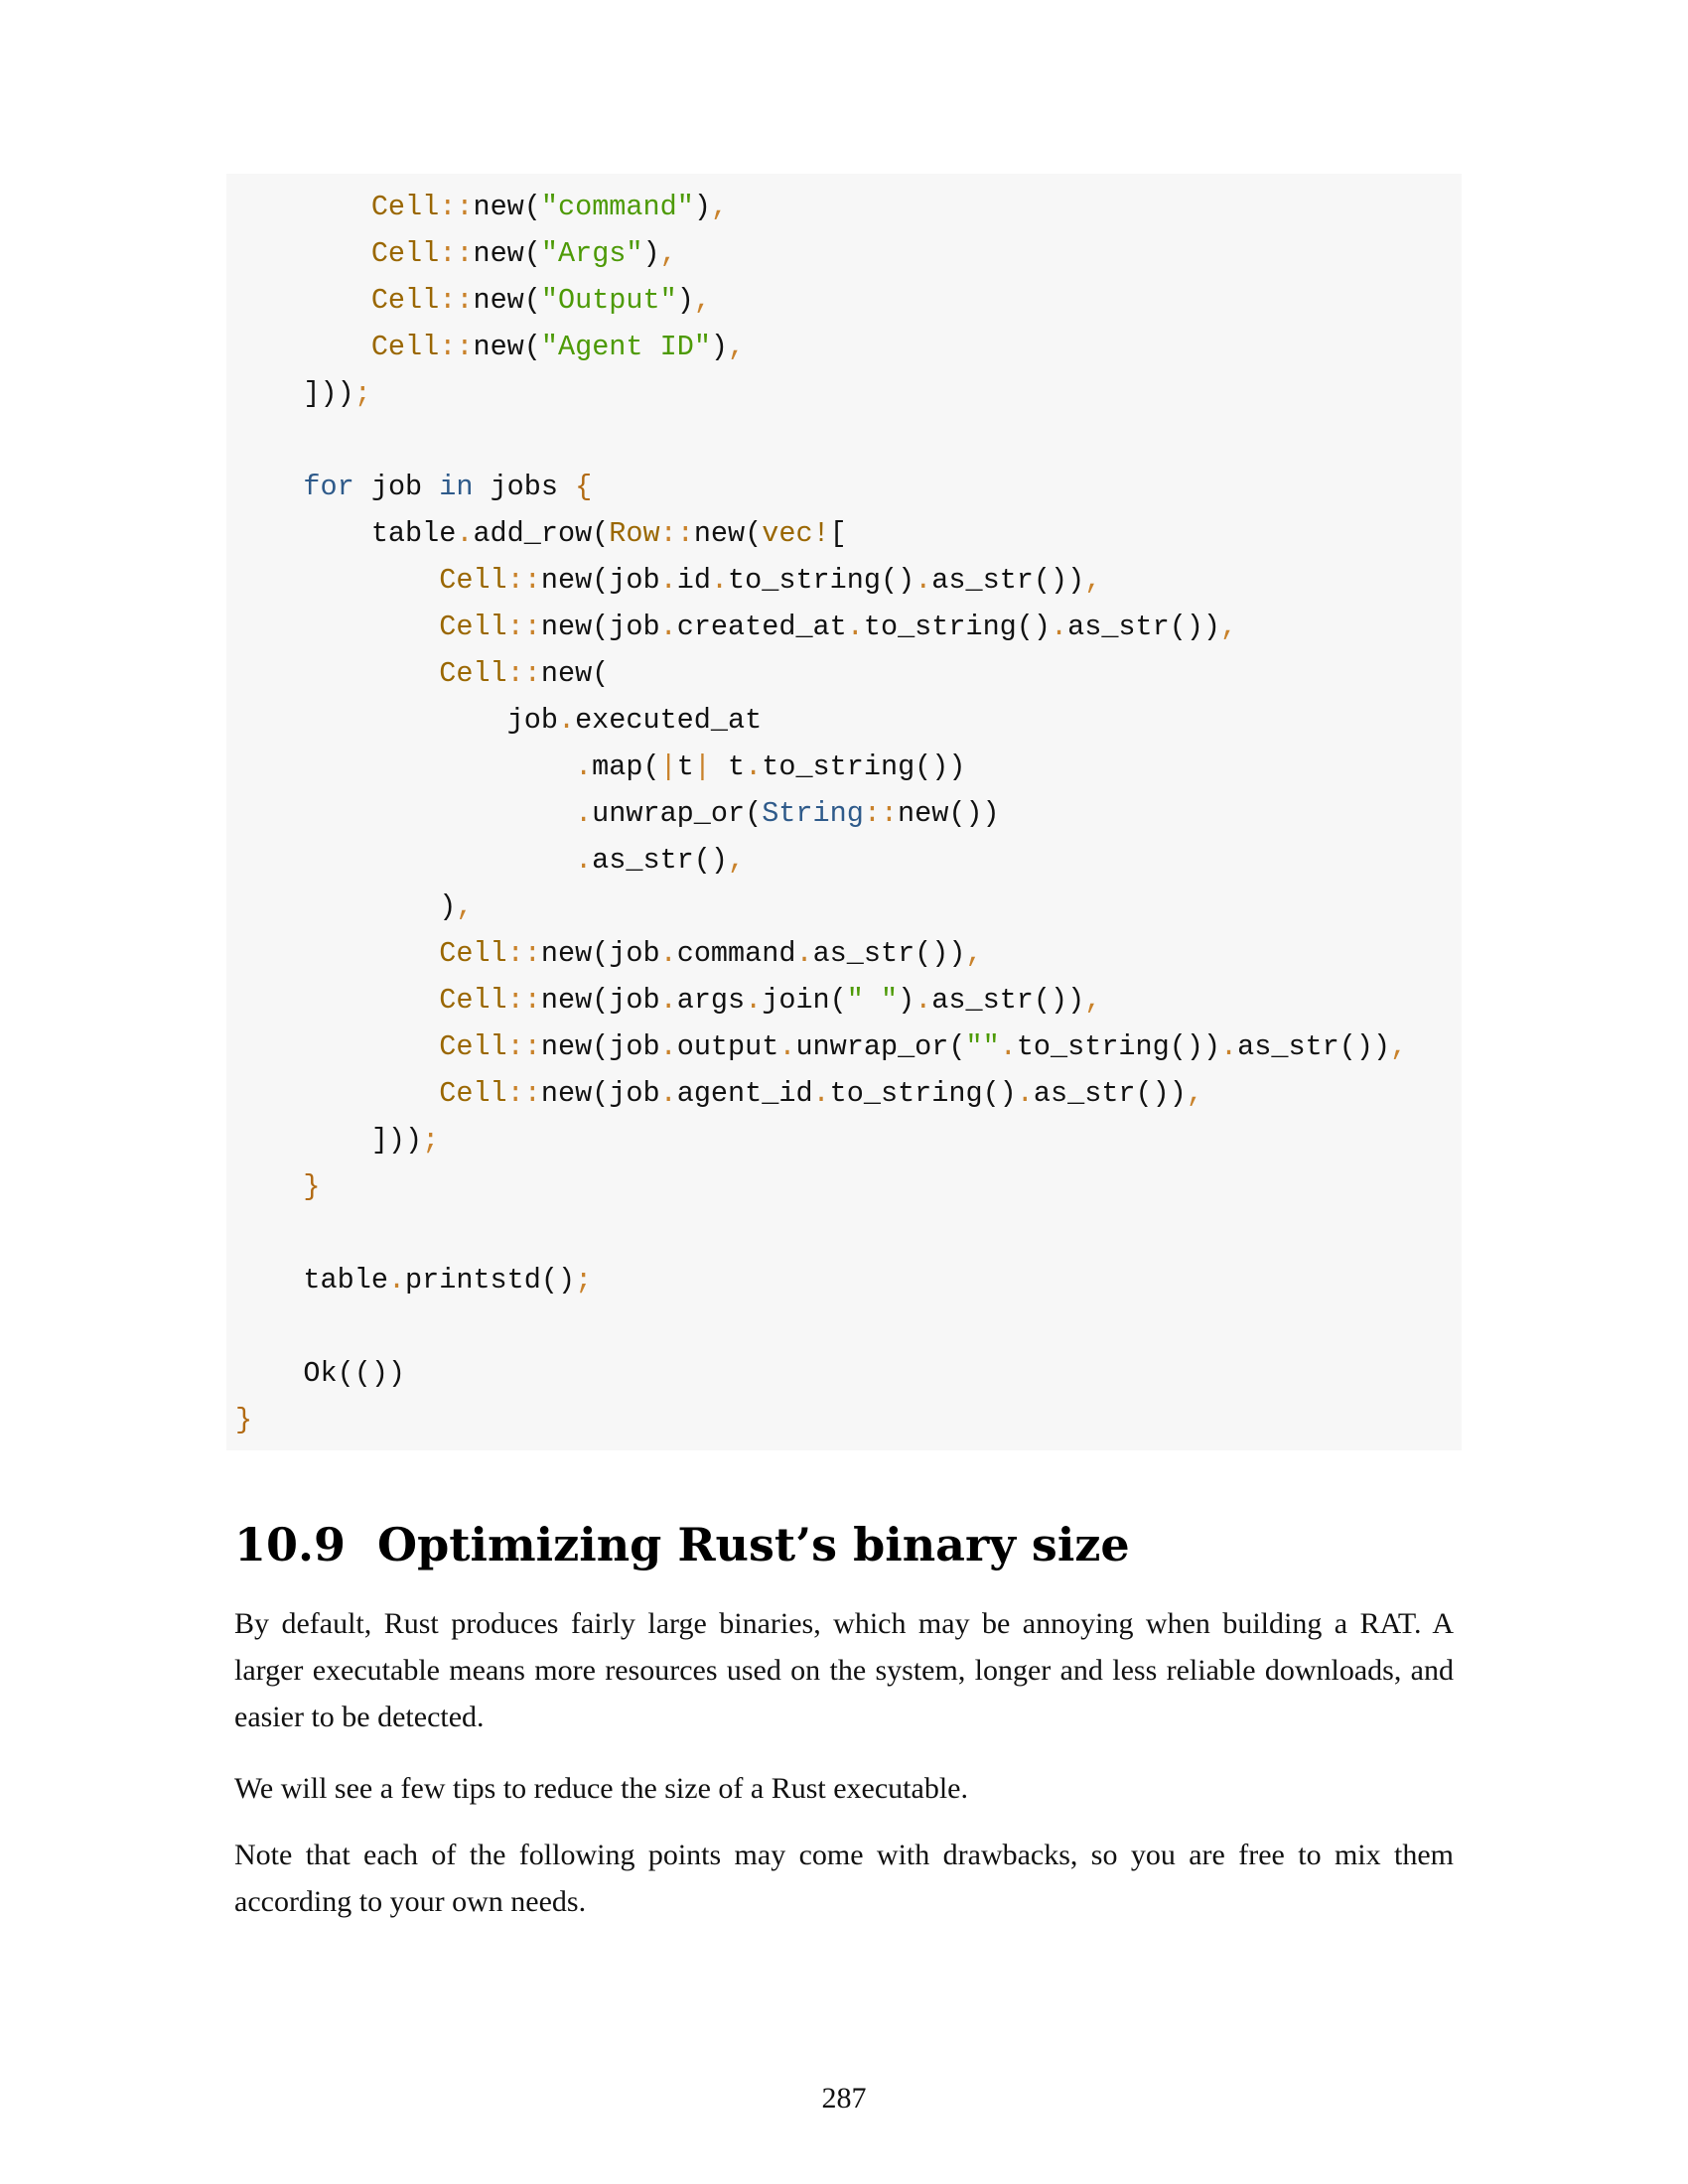  I want to click on code-token: to_string()), so click(1118, 1046).